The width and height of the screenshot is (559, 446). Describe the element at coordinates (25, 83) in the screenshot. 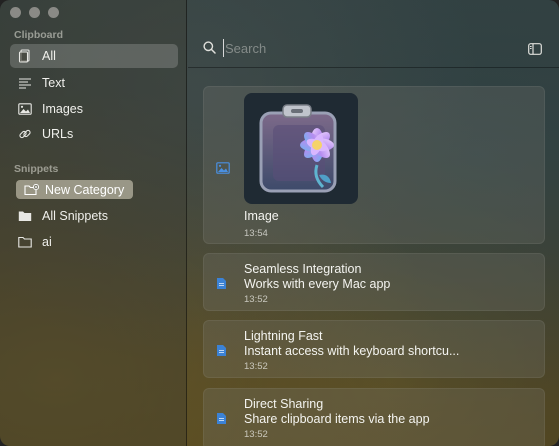

I see `text-lines-icon` at that location.